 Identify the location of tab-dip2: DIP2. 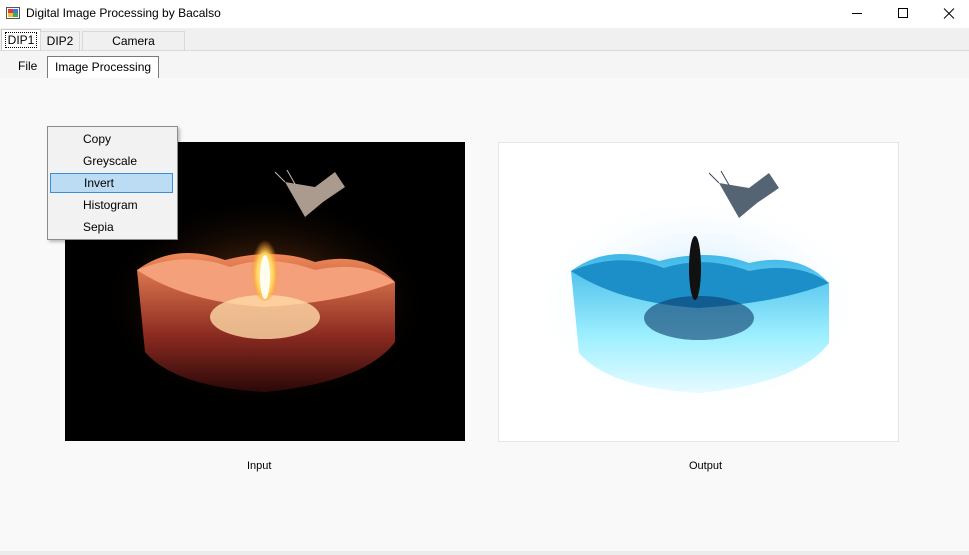
(60, 40).